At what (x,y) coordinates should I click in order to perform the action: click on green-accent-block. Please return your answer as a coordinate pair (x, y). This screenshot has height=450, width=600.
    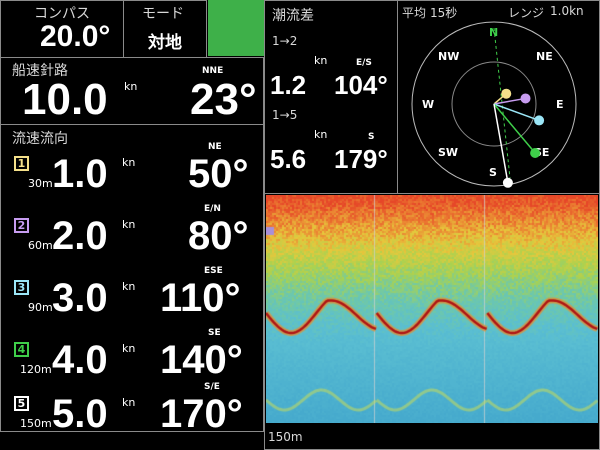
    Looking at the image, I should click on (236, 28).